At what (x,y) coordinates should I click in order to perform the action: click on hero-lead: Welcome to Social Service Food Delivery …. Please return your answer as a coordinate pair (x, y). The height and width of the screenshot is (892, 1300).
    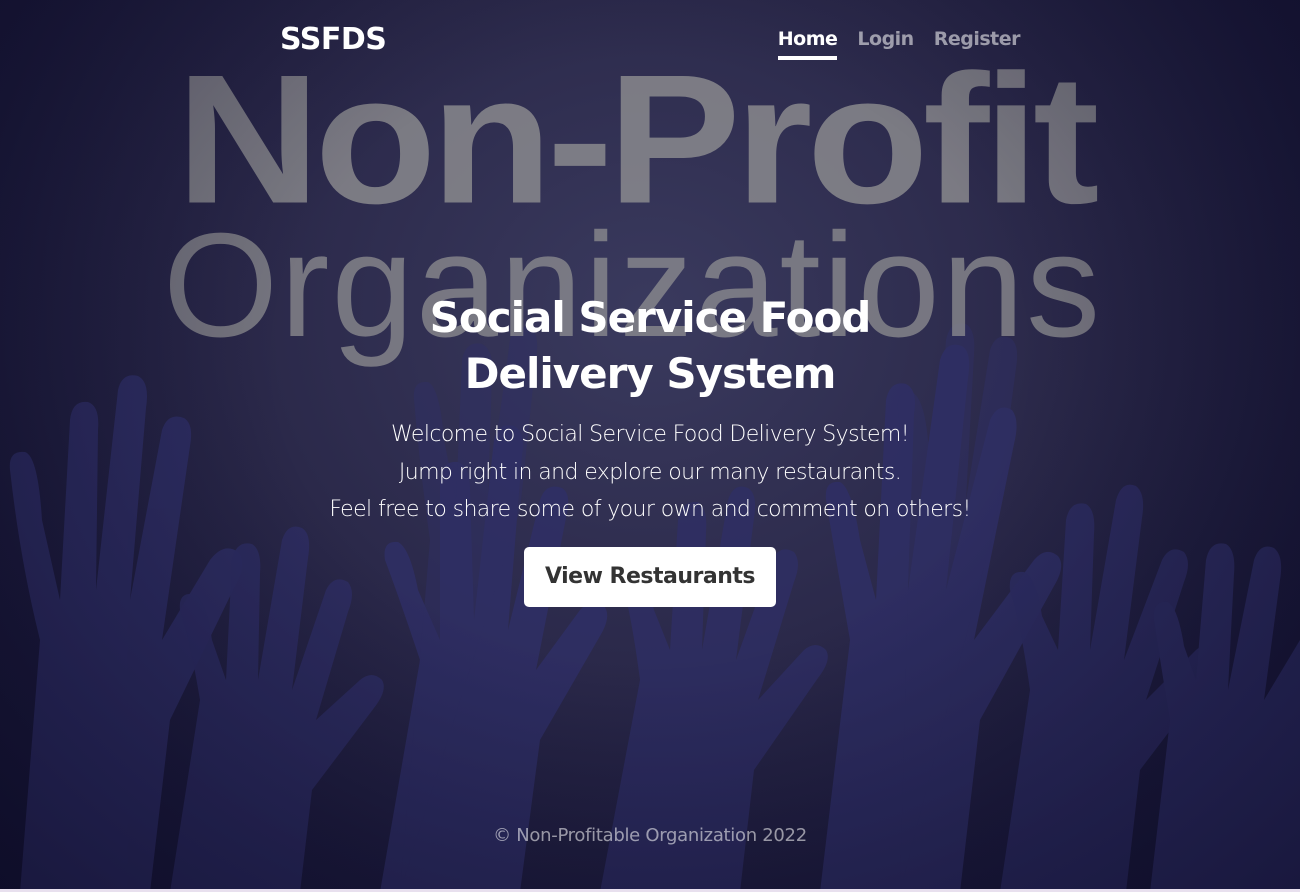
    Looking at the image, I should click on (650, 472).